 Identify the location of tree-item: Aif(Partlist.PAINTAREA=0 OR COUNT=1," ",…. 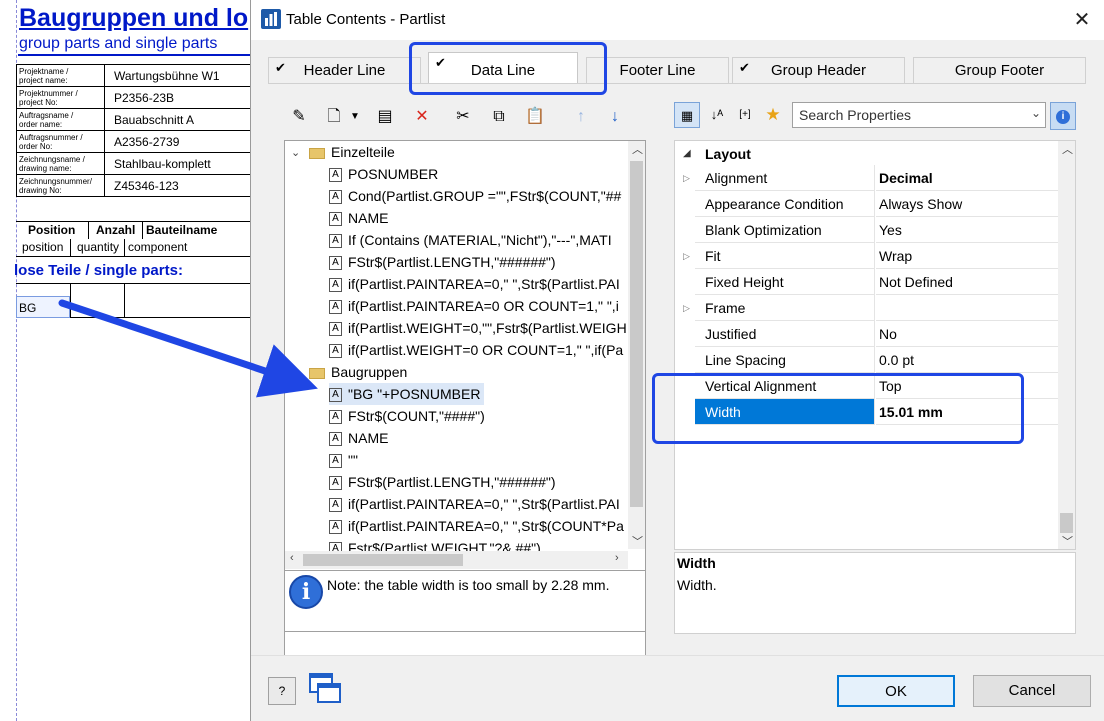
(474, 306).